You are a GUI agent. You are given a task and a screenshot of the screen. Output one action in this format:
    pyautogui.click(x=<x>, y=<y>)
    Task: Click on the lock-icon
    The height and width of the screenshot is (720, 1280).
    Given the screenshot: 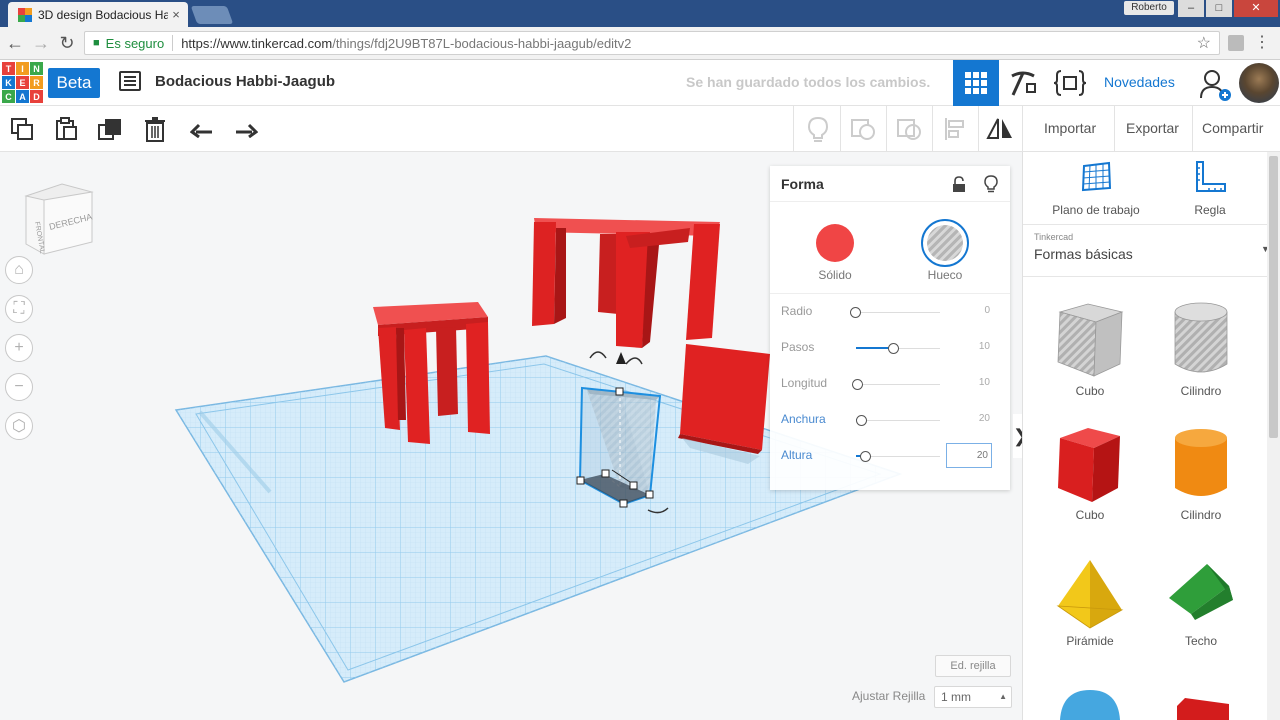 What is the action you would take?
    pyautogui.click(x=959, y=184)
    